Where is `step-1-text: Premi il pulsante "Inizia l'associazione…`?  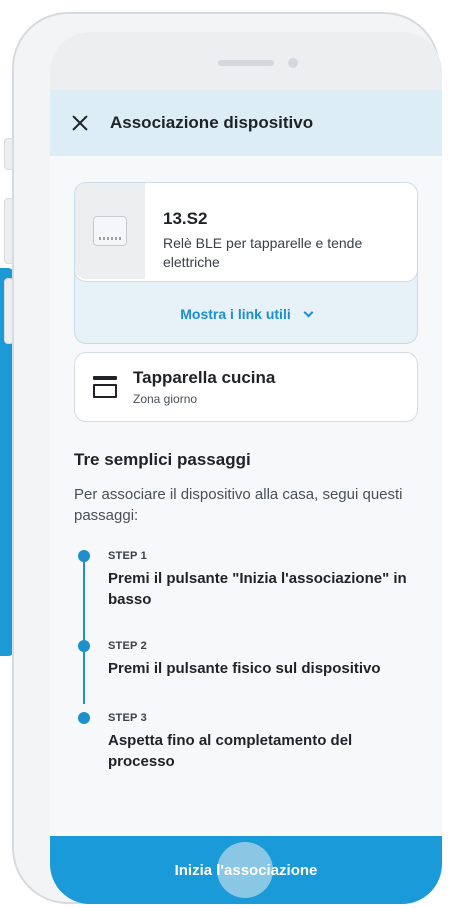 step-1-text: Premi il pulsante "Inizia l'associazione… is located at coordinates (257, 589).